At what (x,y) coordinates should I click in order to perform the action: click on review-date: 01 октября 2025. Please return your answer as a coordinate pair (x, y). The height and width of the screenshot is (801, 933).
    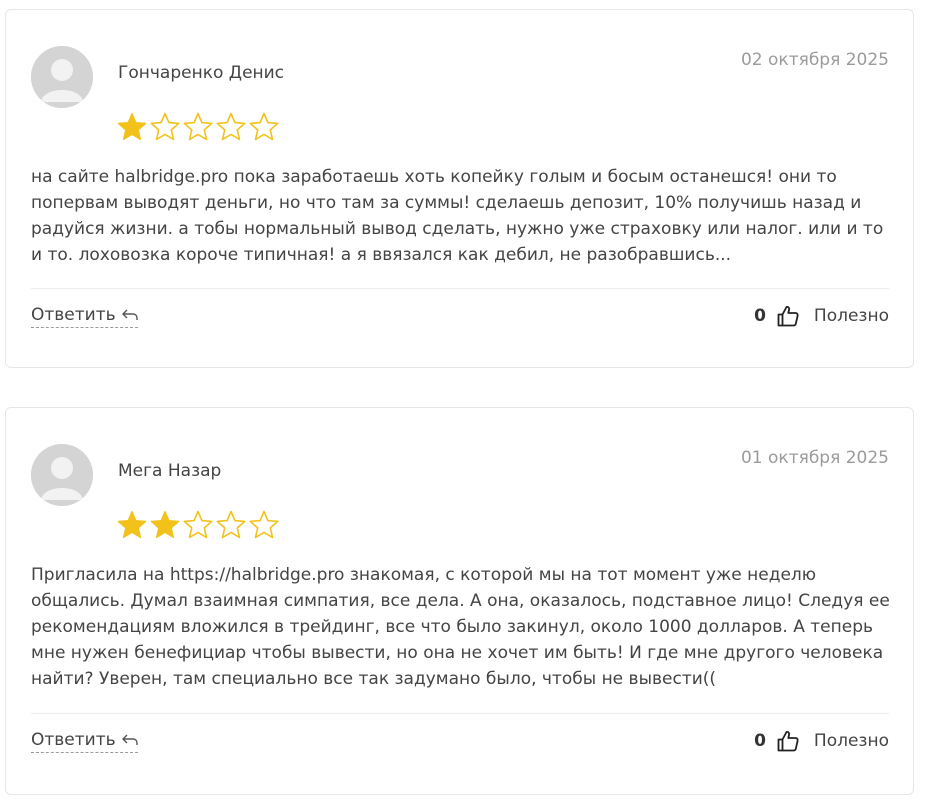
    Looking at the image, I should click on (814, 458).